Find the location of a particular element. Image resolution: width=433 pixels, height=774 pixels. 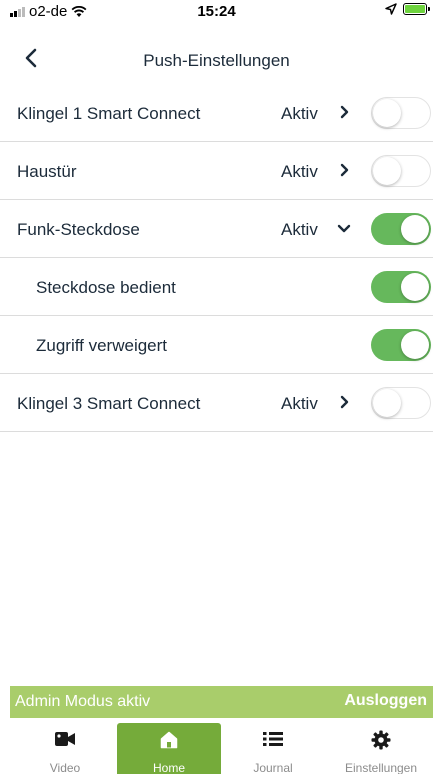

tab-journal: Journal is located at coordinates (273, 746).